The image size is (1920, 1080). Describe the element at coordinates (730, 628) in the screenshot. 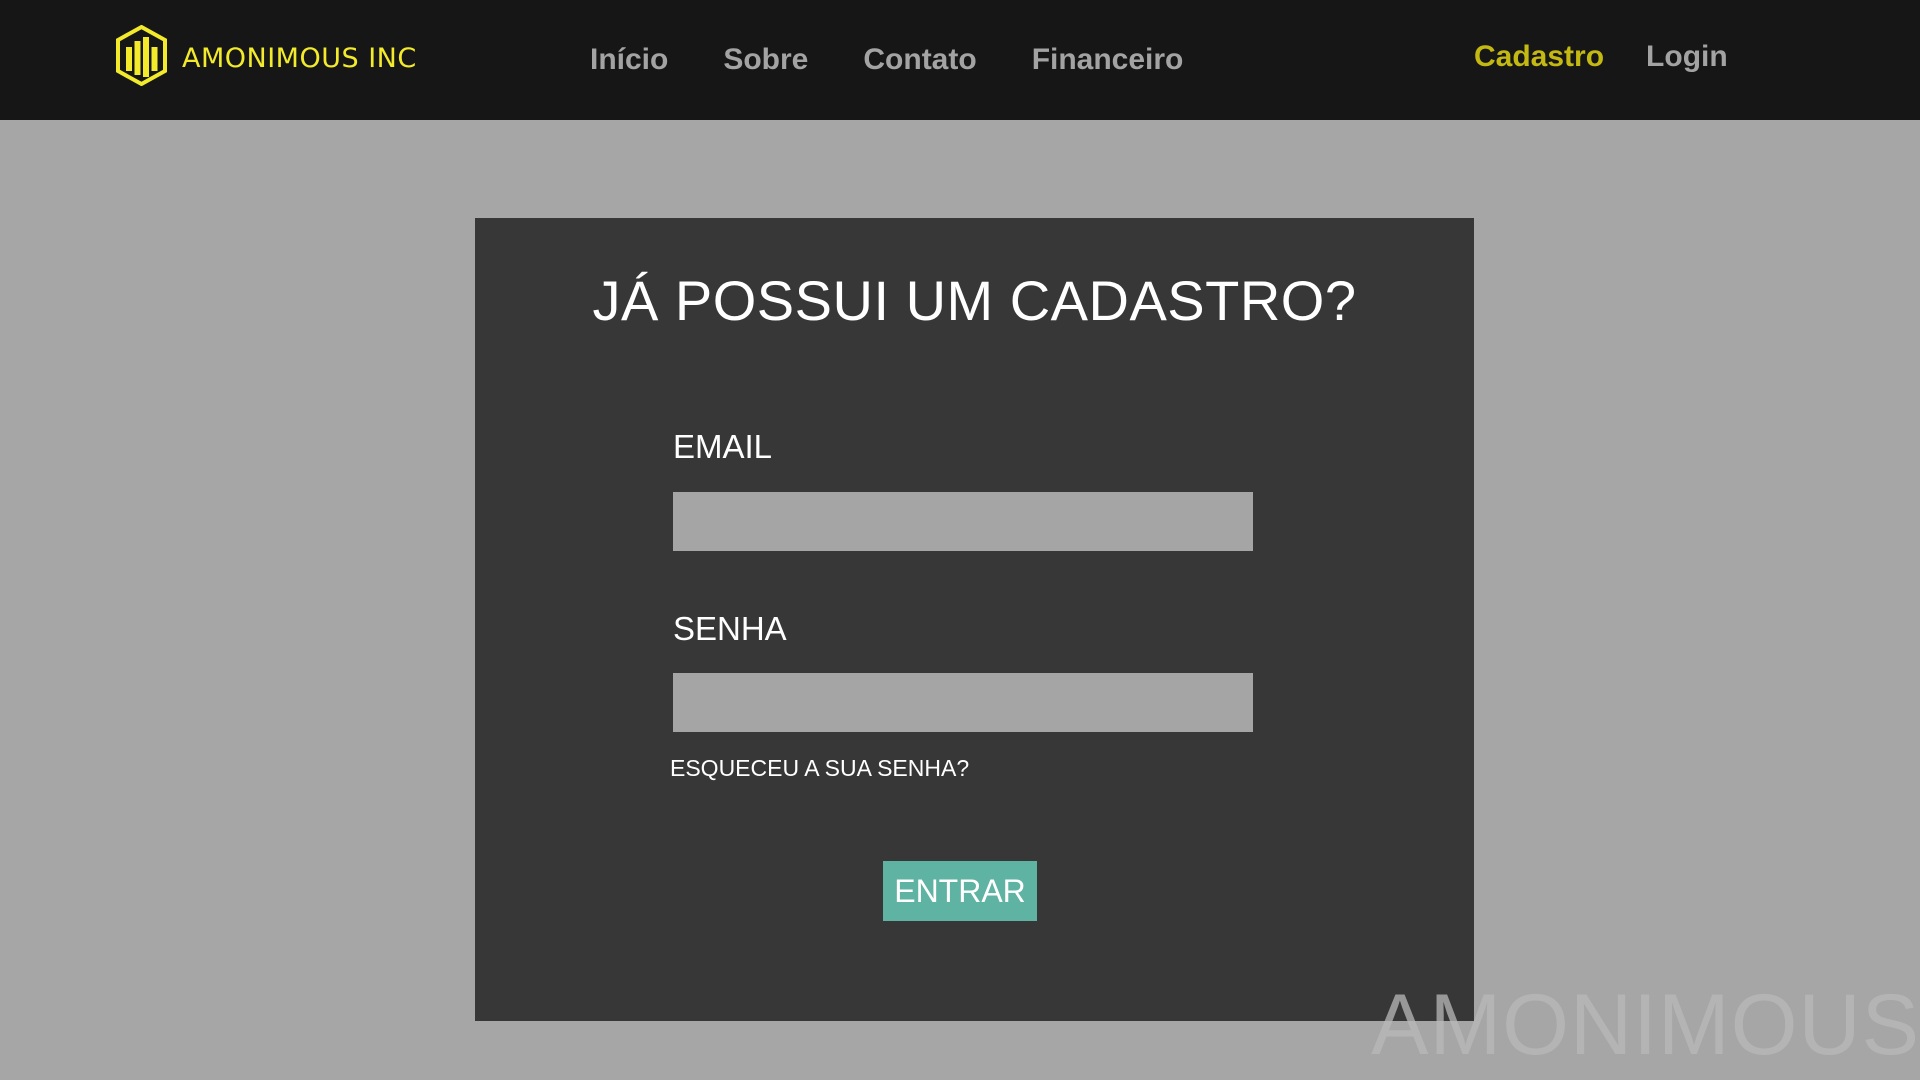

I see `password-label: SENHA` at that location.